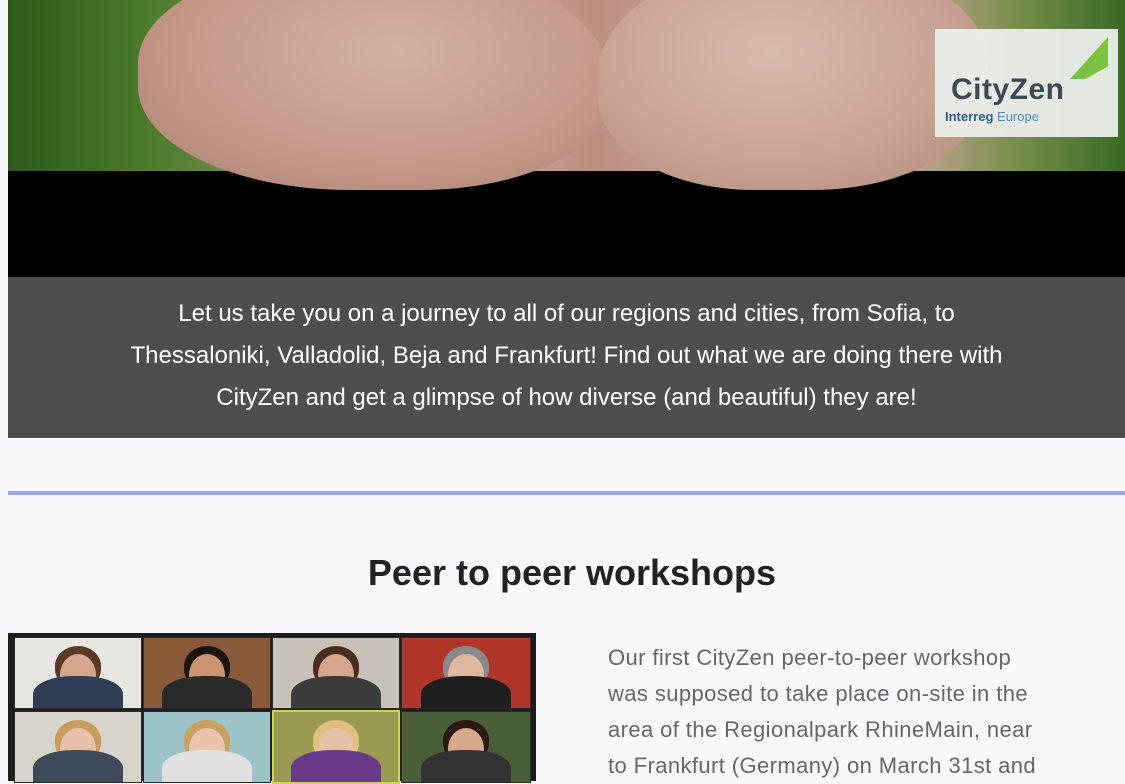 The height and width of the screenshot is (784, 1125). I want to click on participant-tile-active-speaker, so click(336, 747).